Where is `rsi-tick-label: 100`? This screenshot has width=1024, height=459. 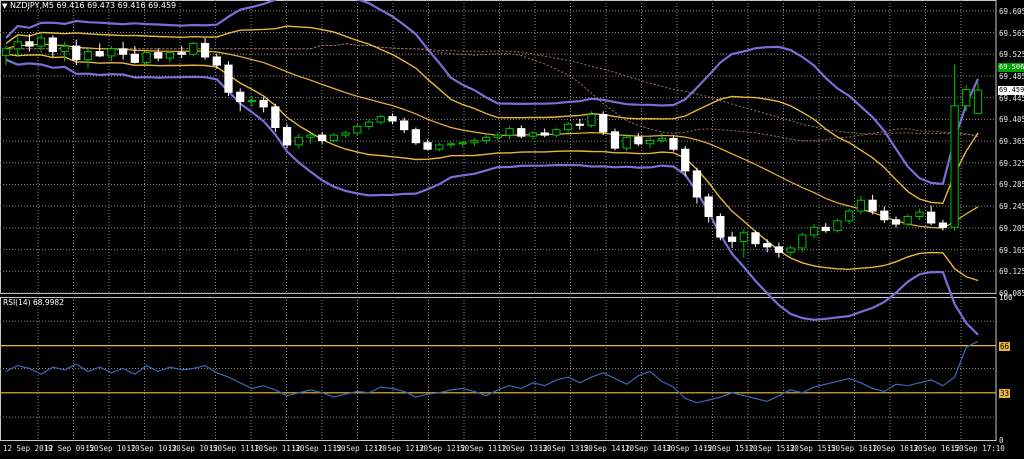
rsi-tick-label: 100 is located at coordinates (1006, 297).